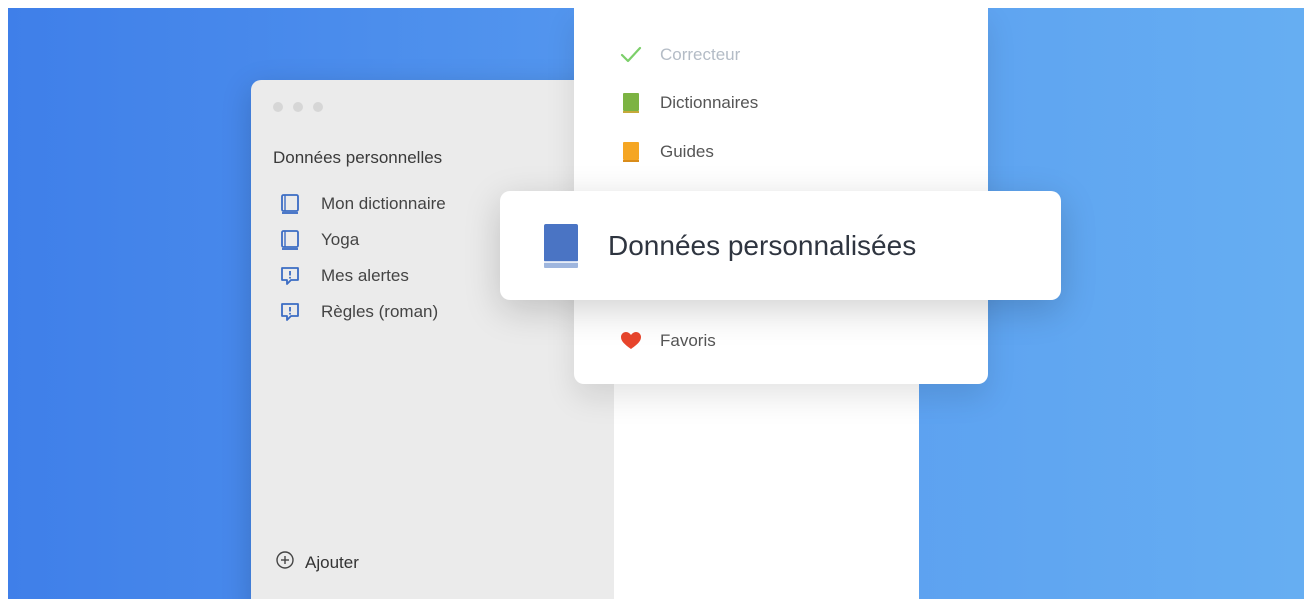  I want to click on menu-item-label: Guides, so click(687, 151).